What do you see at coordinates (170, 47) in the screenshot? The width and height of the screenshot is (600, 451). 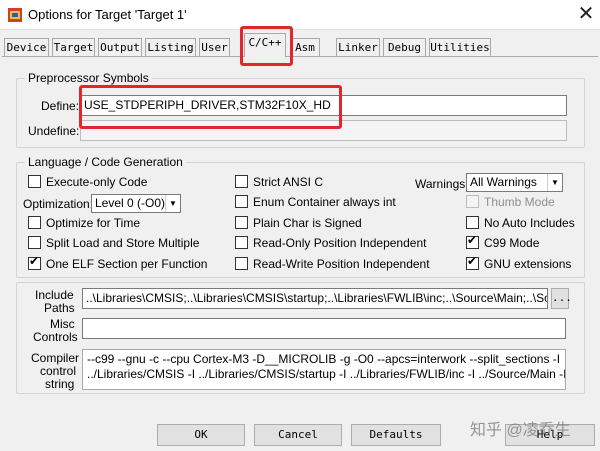 I see `tab-listing: Listing` at bounding box center [170, 47].